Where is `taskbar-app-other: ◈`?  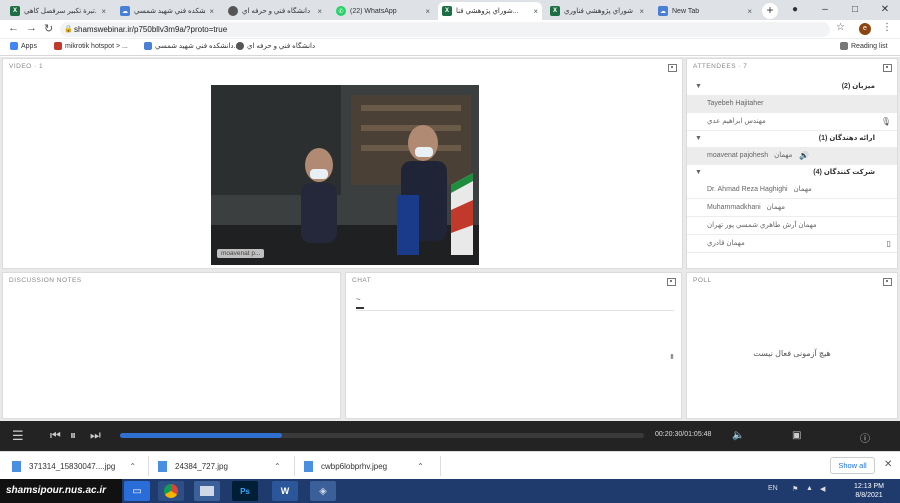
taskbar-app-other: ◈ is located at coordinates (323, 491).